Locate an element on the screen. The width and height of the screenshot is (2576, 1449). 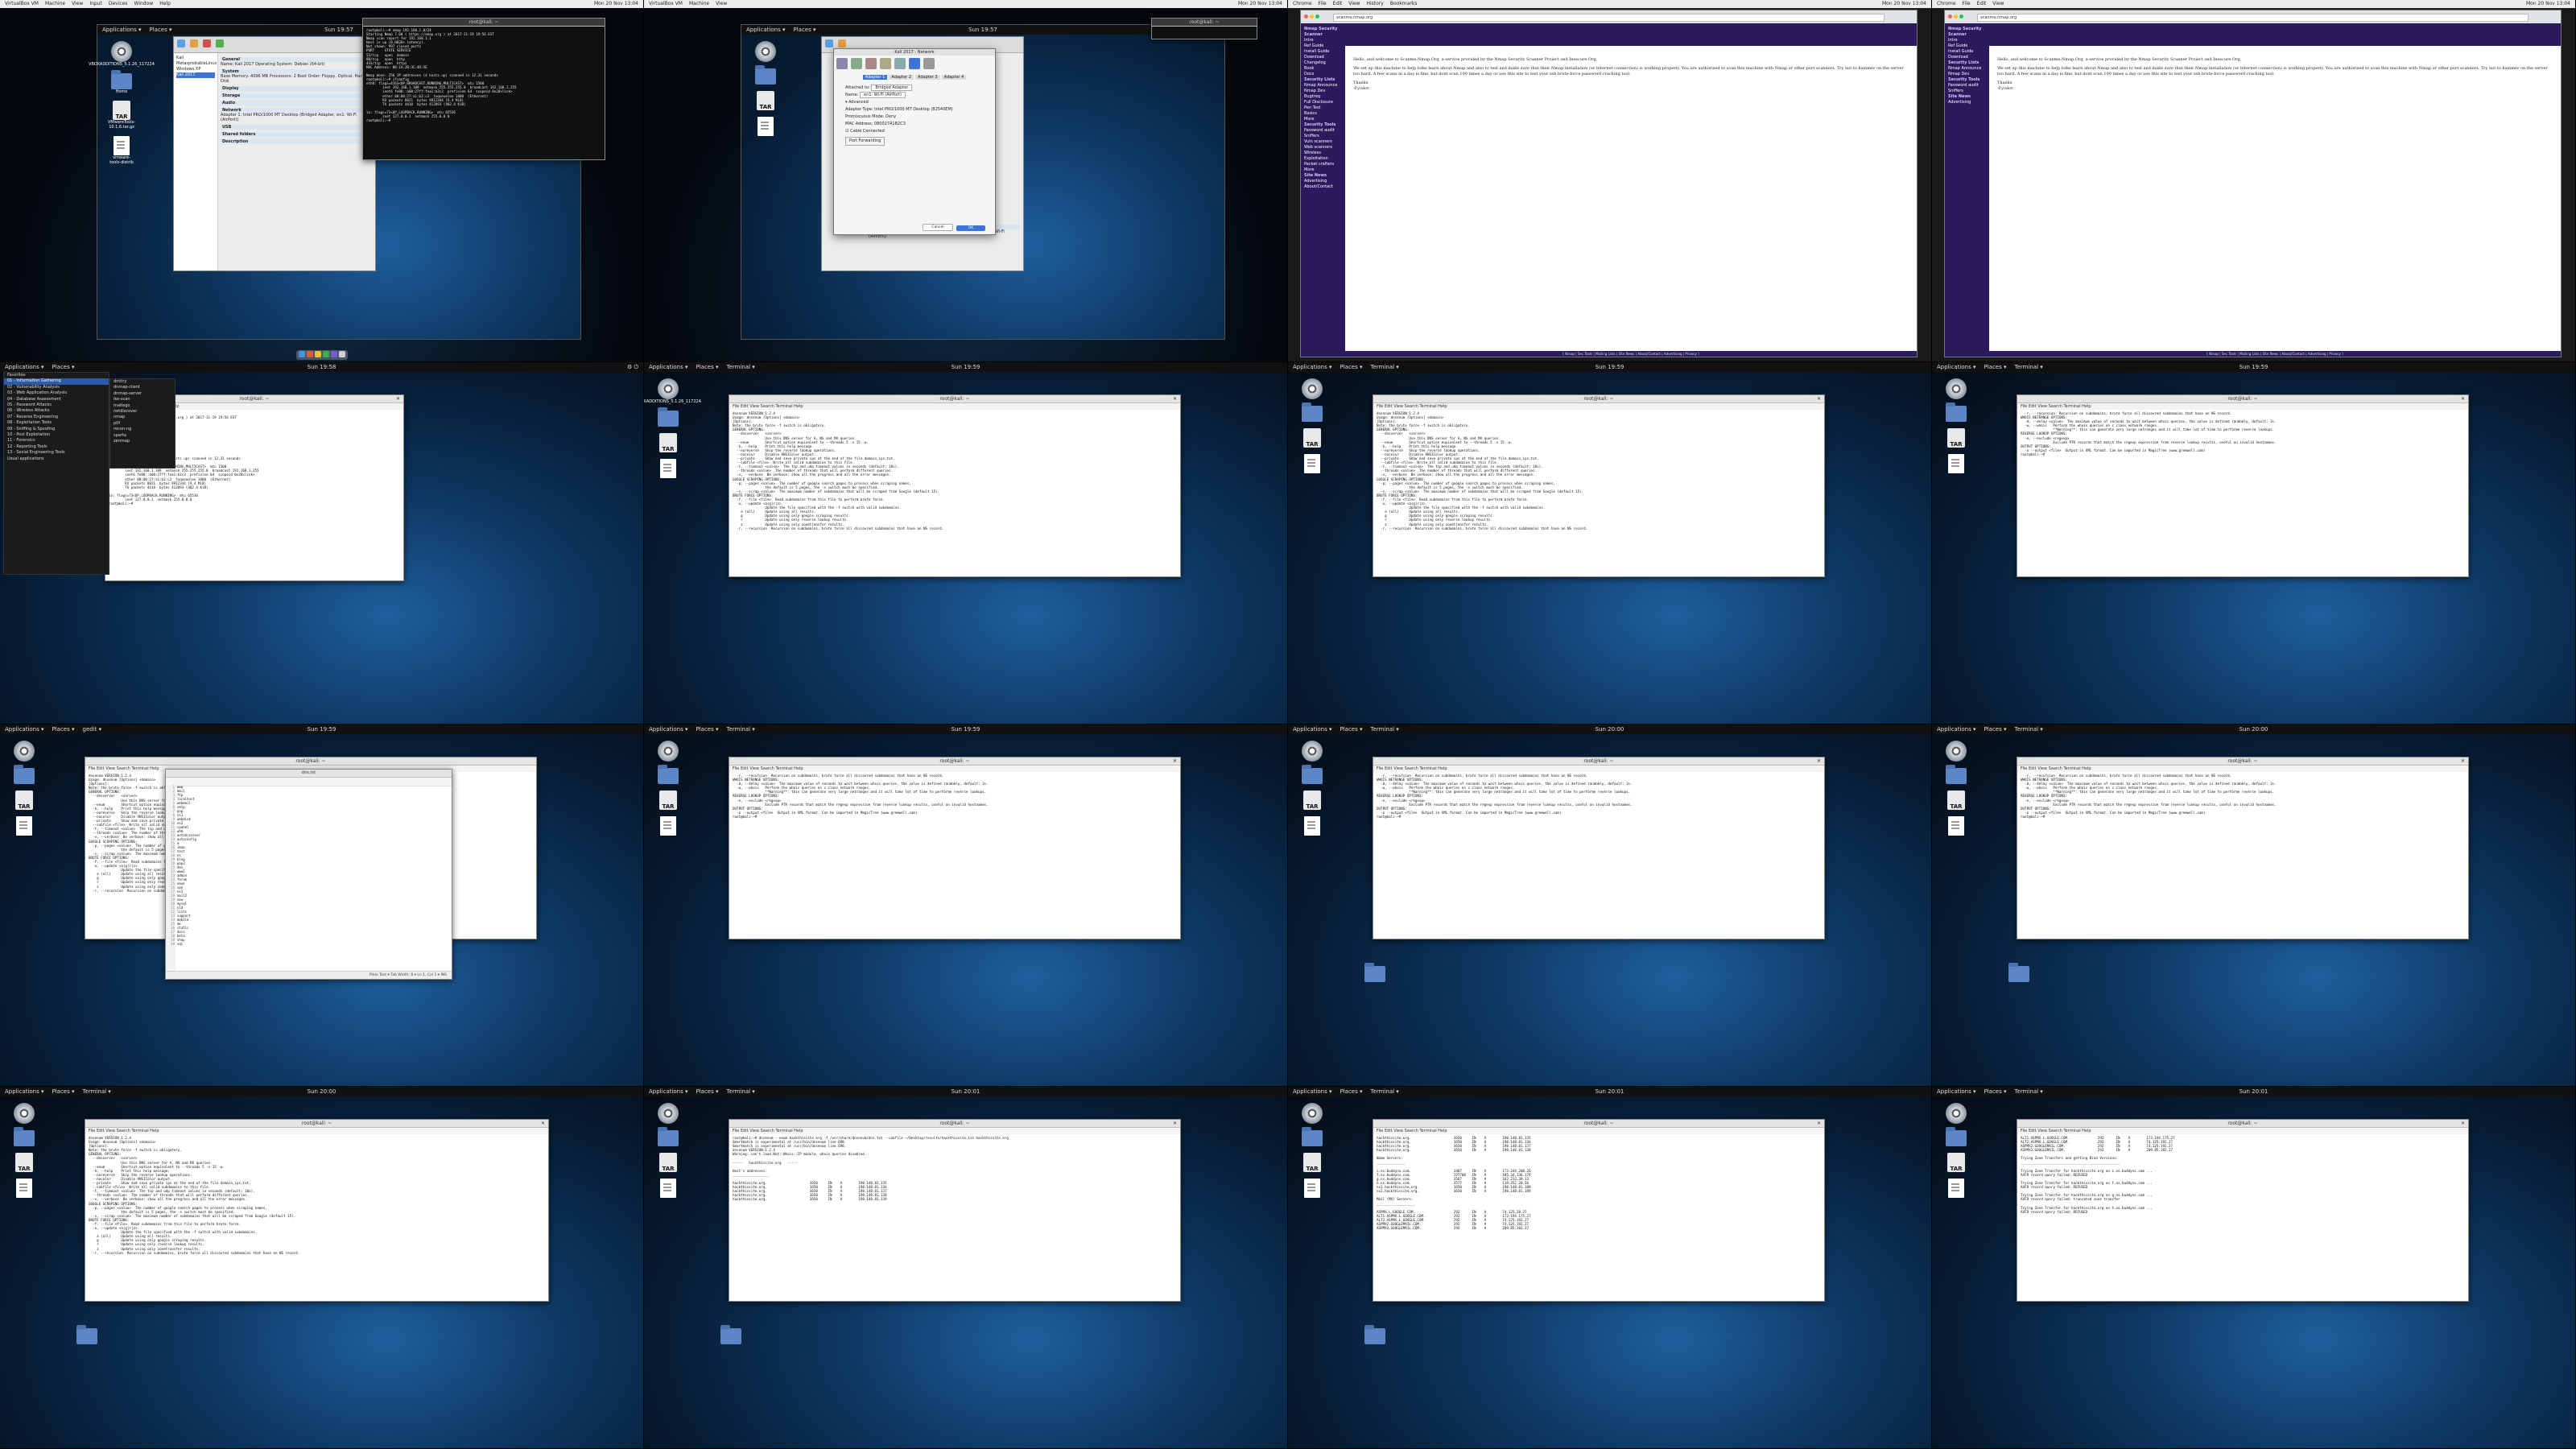
submenu-item: maltego is located at coordinates (142, 406).